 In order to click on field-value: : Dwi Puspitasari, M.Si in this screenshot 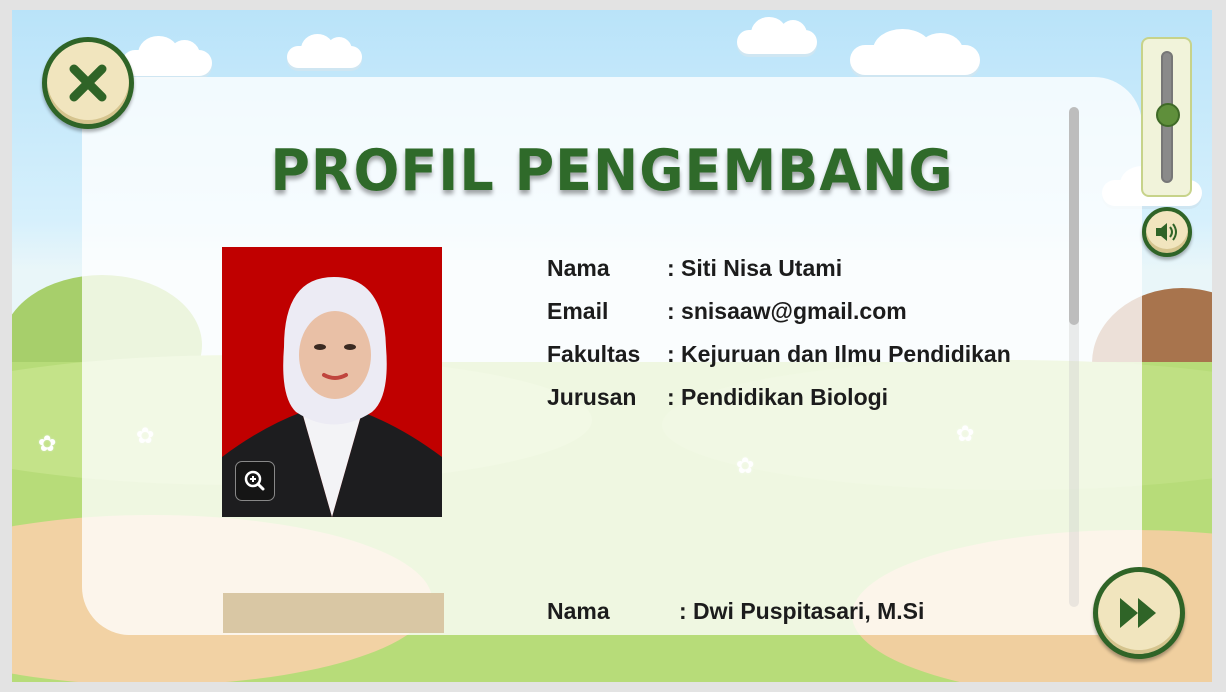, I will do `click(802, 611)`.